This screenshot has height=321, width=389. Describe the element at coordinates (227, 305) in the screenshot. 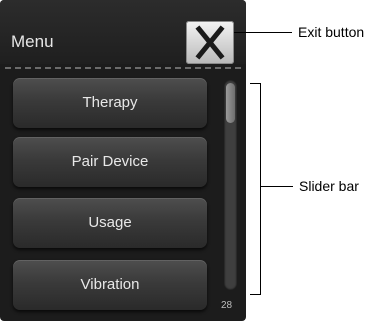

I see `corner-number: 28` at that location.